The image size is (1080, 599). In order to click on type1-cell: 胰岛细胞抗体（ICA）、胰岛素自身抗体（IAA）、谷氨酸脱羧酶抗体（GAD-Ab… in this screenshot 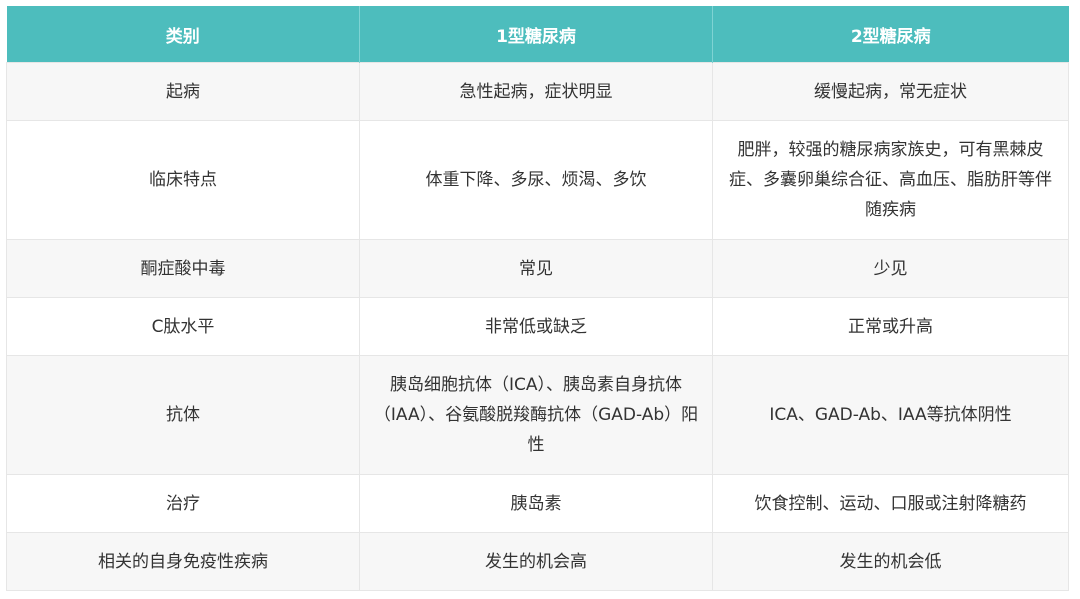, I will do `click(536, 415)`.